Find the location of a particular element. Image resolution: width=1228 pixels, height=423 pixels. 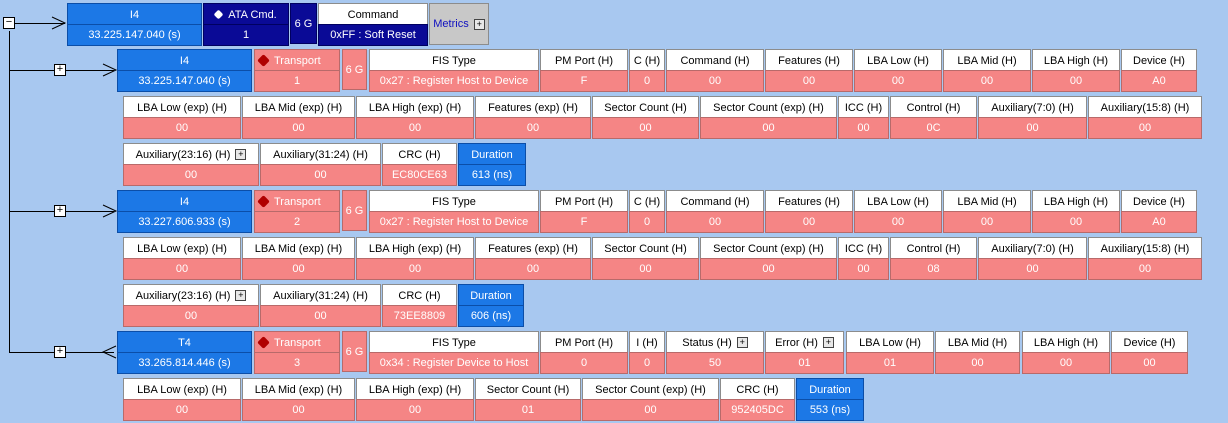

transport-cell: Transport 2 is located at coordinates (297, 211).